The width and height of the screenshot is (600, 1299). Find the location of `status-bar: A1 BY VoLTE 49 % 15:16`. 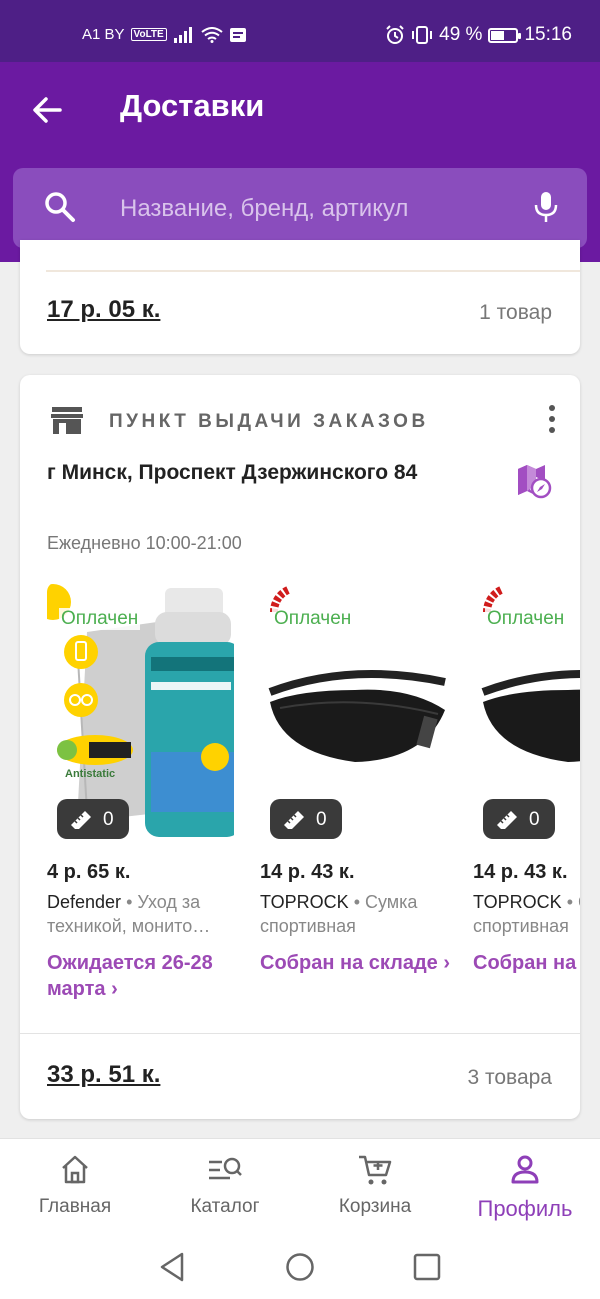

status-bar: A1 BY VoLTE 49 % 15:16 is located at coordinates (300, 31).